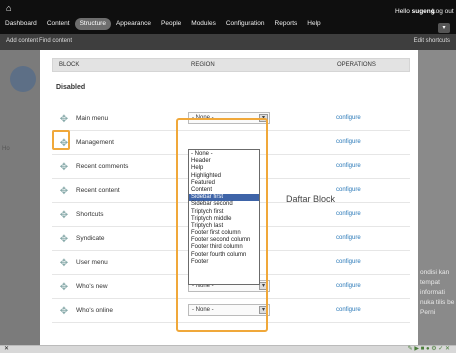 This screenshot has height=353, width=456. Describe the element at coordinates (203, 24) in the screenshot. I see `menu-modules: Modules` at that location.